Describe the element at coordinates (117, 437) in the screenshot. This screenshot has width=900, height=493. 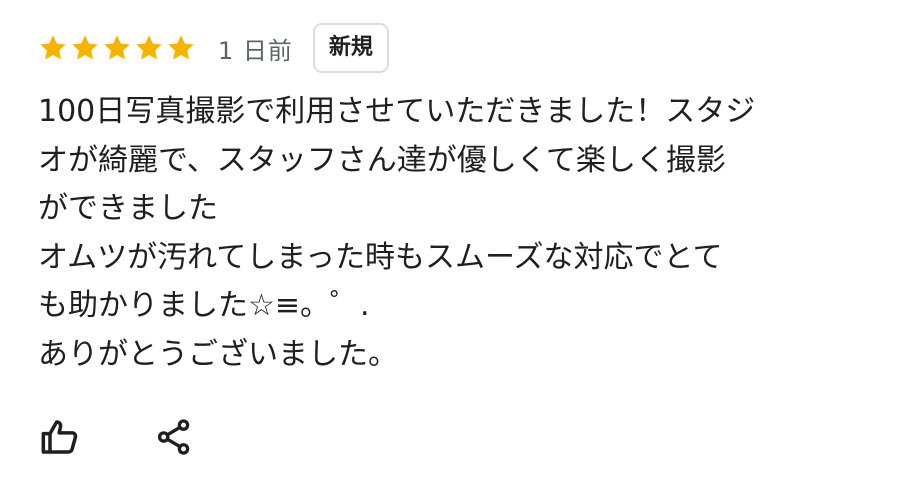
I see `review-actions` at that location.